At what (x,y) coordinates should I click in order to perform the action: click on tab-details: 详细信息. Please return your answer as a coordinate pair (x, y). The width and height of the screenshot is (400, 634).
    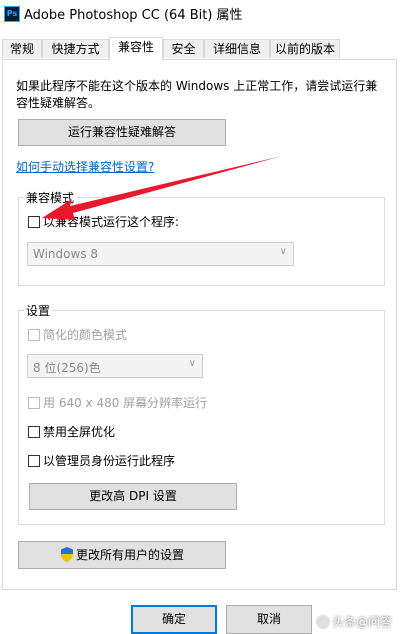
    Looking at the image, I should click on (237, 48).